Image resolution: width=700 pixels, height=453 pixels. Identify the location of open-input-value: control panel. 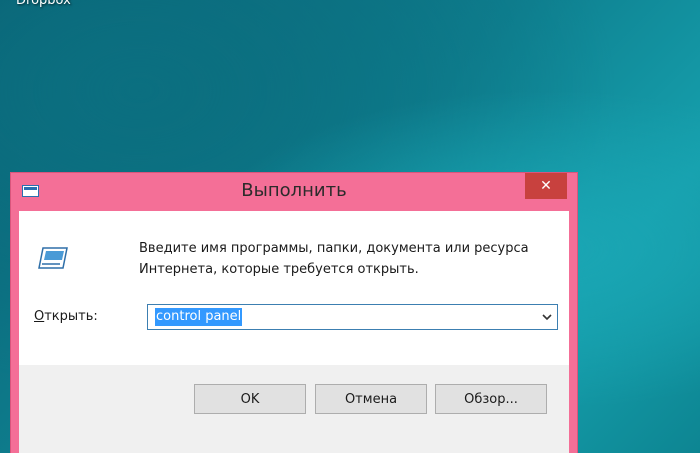
(199, 317).